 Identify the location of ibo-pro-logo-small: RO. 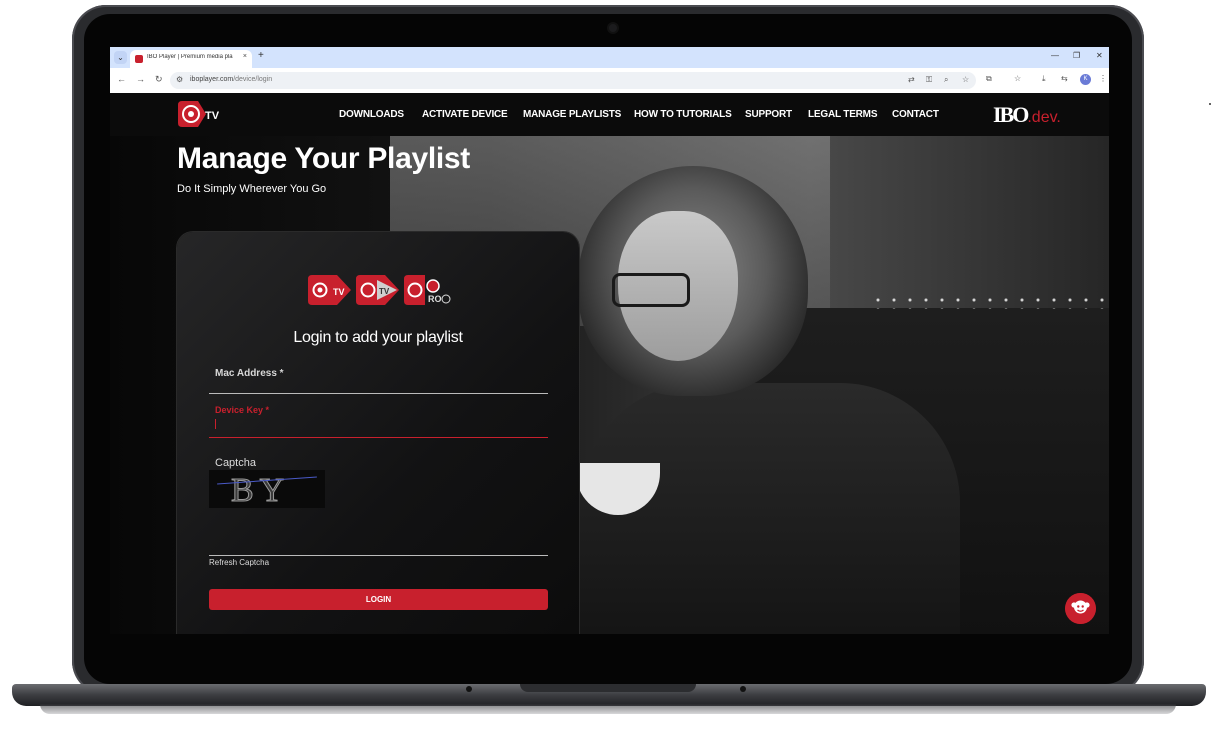
(427, 290).